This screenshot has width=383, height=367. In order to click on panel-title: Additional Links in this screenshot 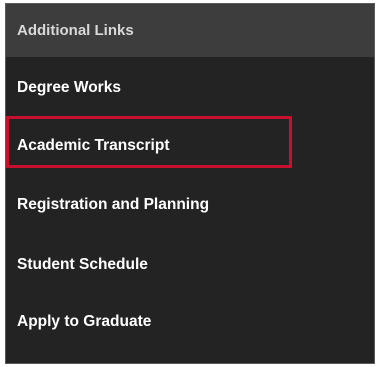, I will do `click(75, 30)`.